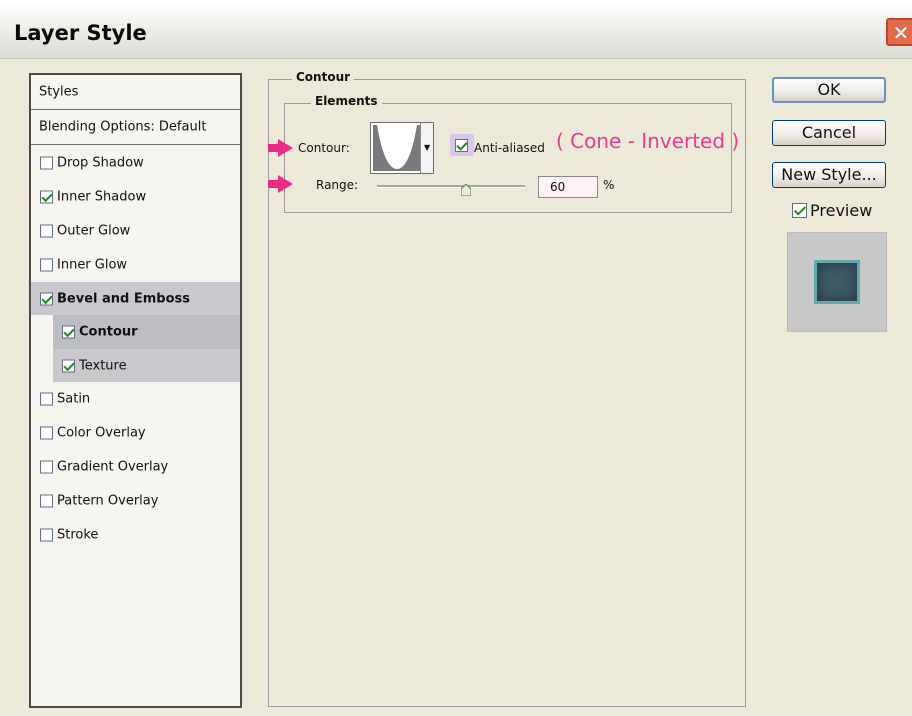 This screenshot has width=912, height=716. What do you see at coordinates (285, 184) in the screenshot?
I see `arrow-marker-range-icon` at bounding box center [285, 184].